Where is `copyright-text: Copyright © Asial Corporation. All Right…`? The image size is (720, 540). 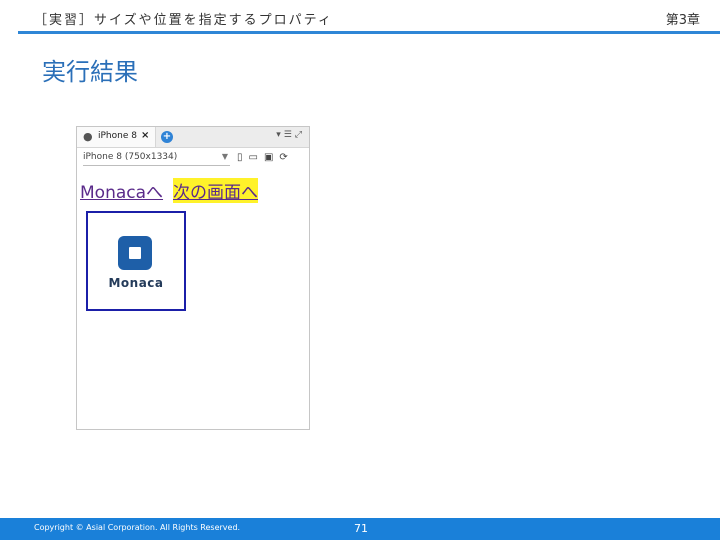 copyright-text: Copyright © Asial Corporation. All Right… is located at coordinates (137, 527).